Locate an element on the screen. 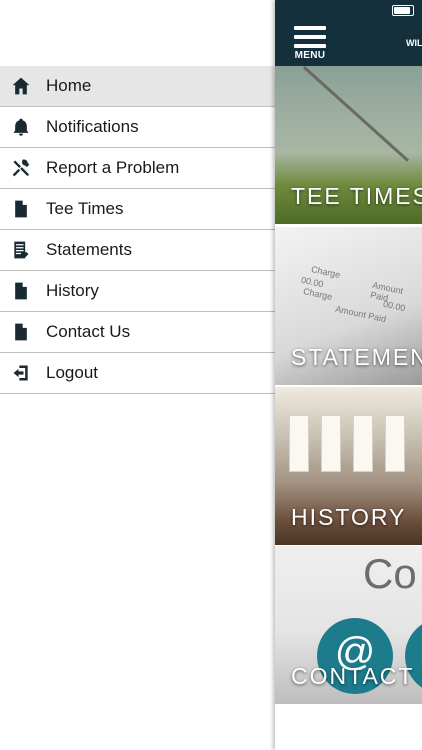 The height and width of the screenshot is (750, 422). drawer-item-label: History is located at coordinates (72, 290).